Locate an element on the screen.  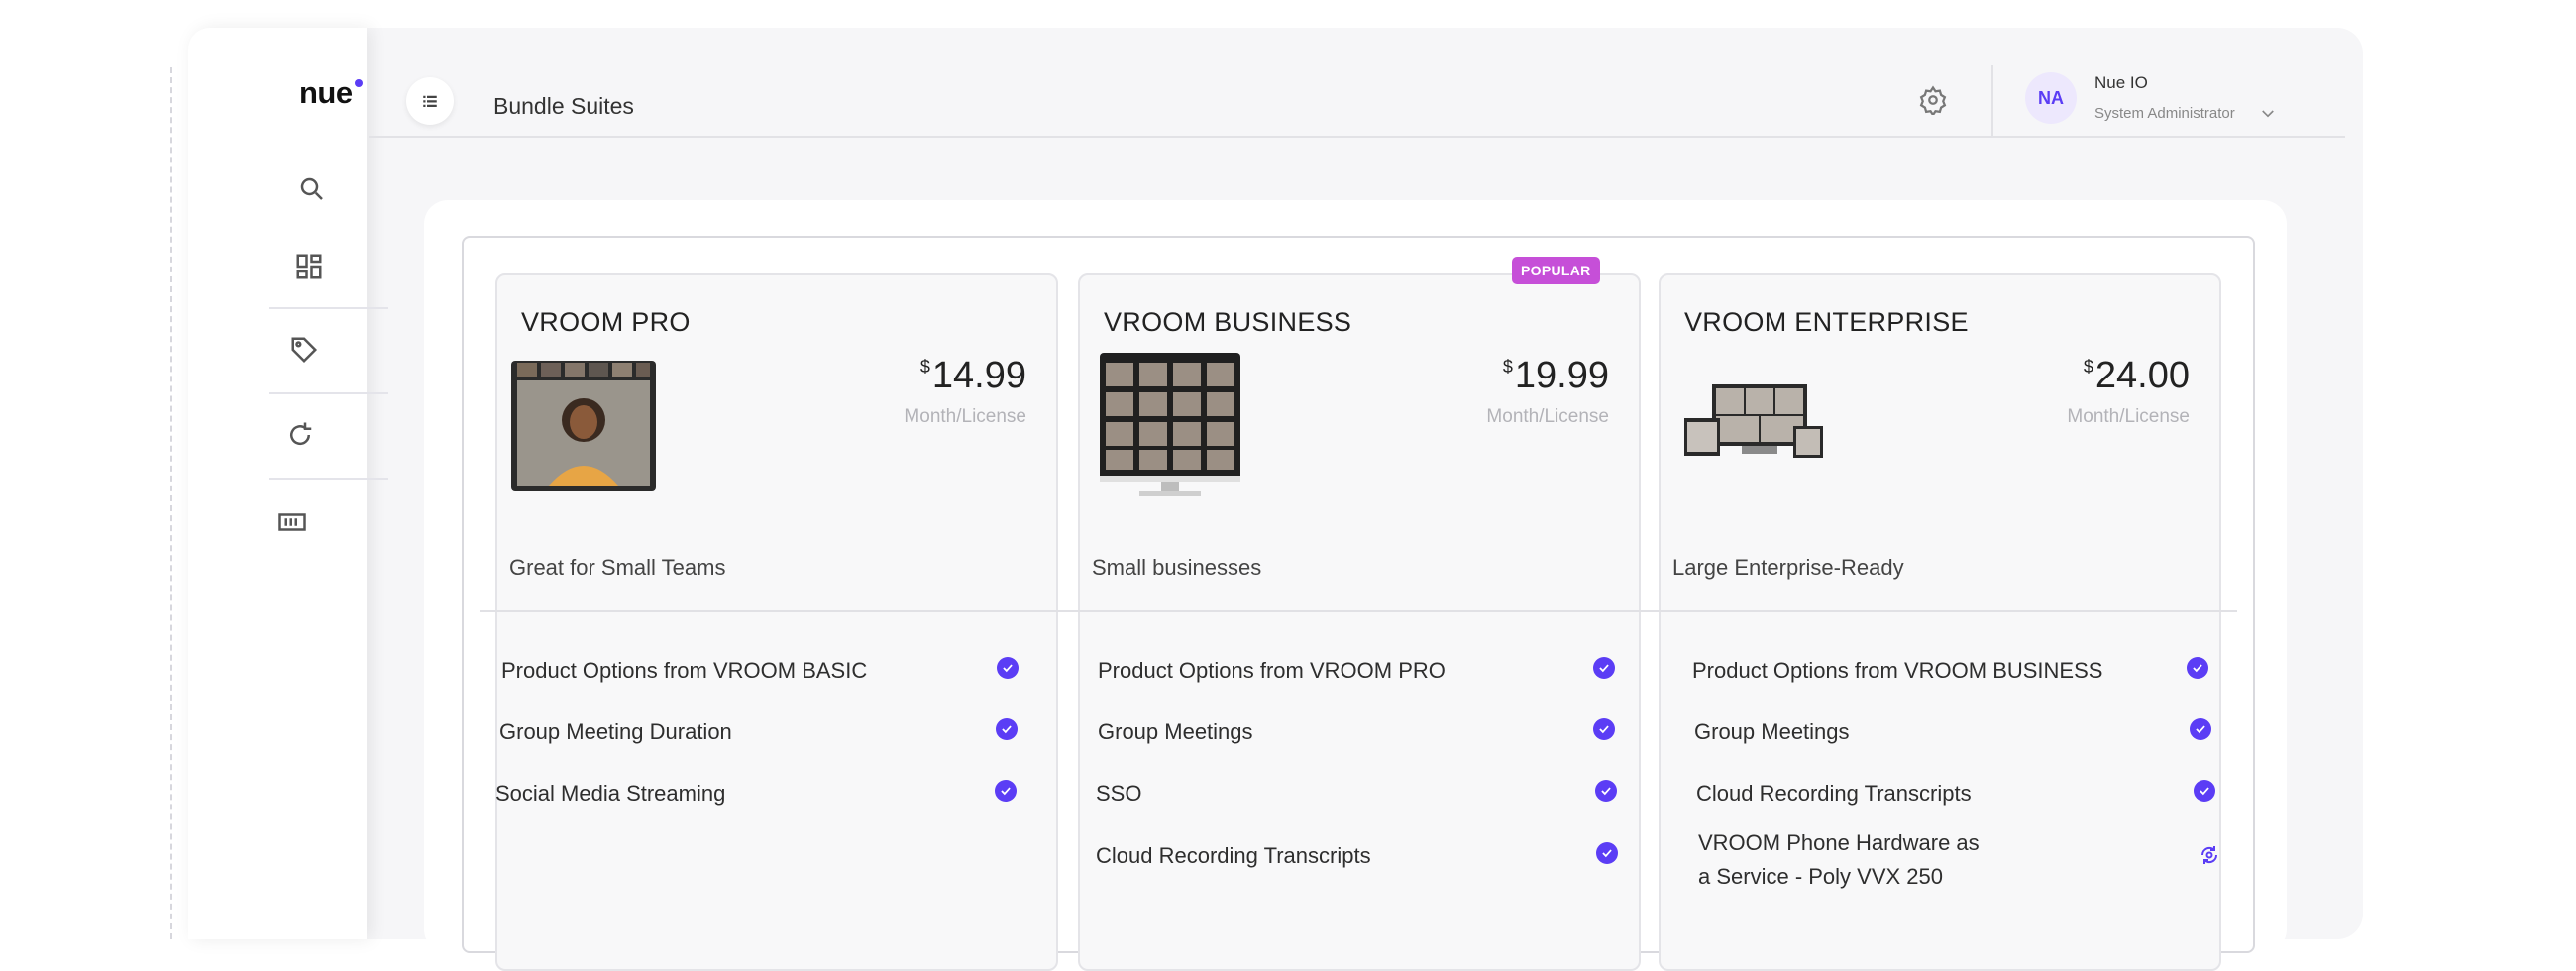
tag-icon is located at coordinates (304, 350).